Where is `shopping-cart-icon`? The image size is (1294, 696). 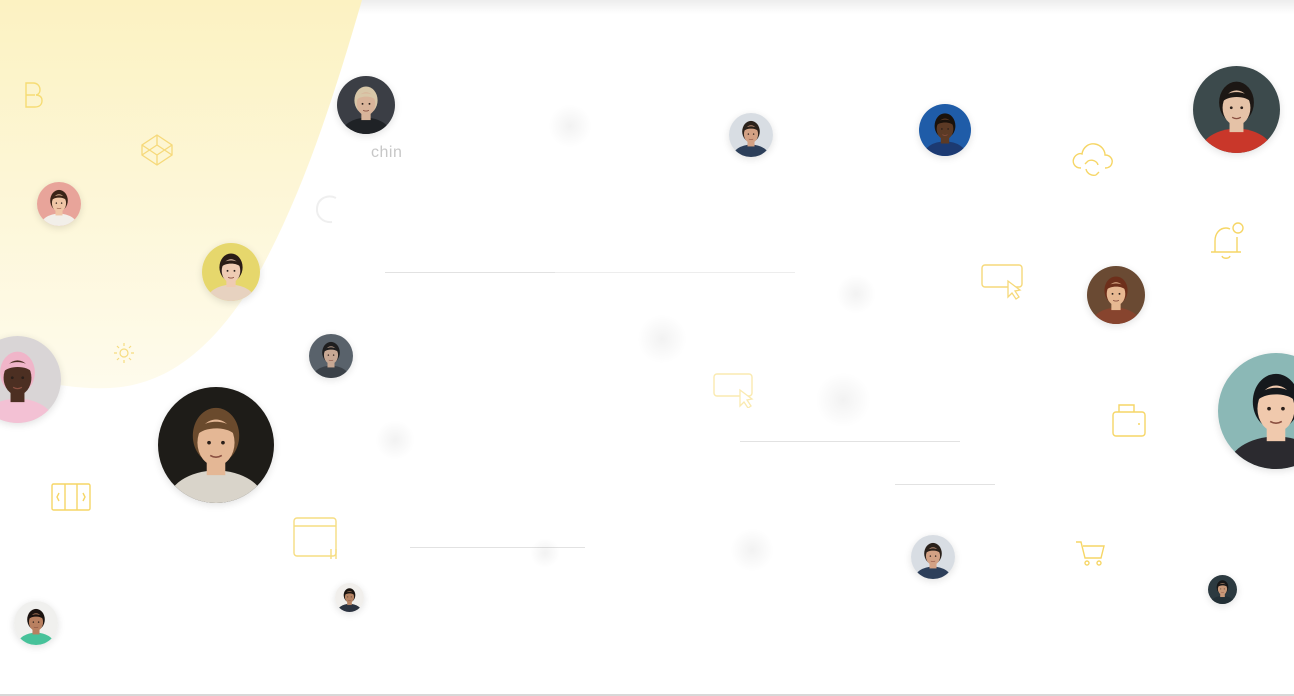 shopping-cart-icon is located at coordinates (1090, 553).